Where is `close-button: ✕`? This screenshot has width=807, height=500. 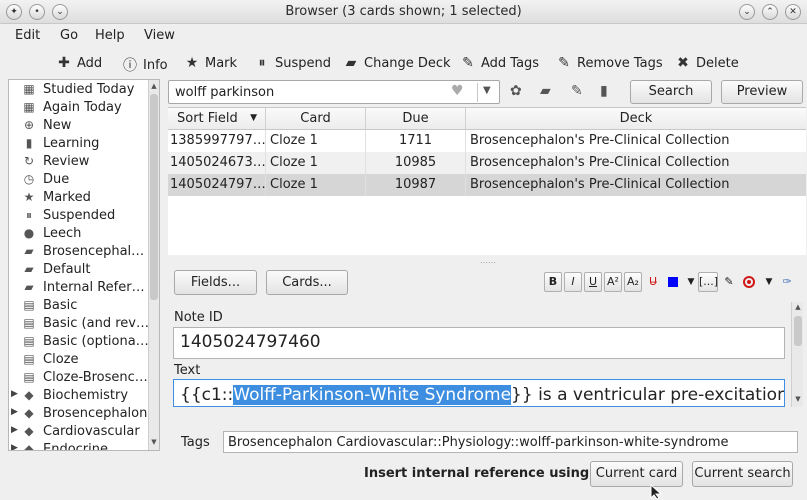 close-button: ✕ is located at coordinates (793, 12).